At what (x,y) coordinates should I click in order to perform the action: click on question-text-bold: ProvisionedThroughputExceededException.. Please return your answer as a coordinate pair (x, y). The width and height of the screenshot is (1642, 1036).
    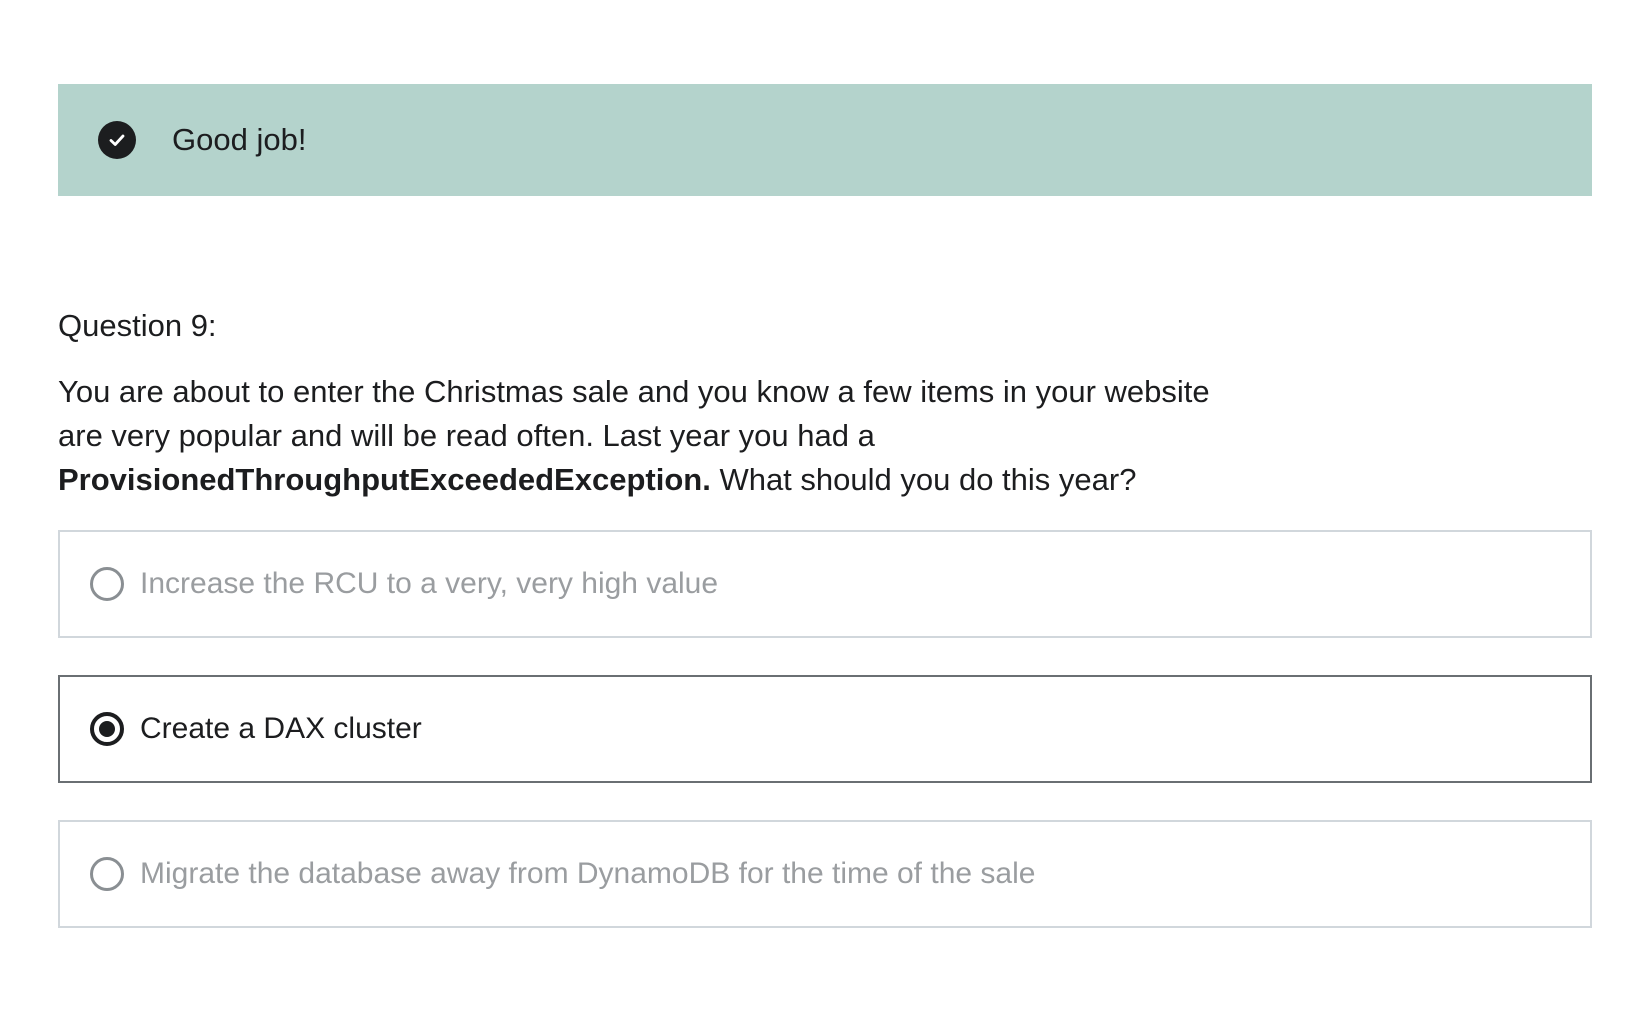
    Looking at the image, I should click on (384, 479).